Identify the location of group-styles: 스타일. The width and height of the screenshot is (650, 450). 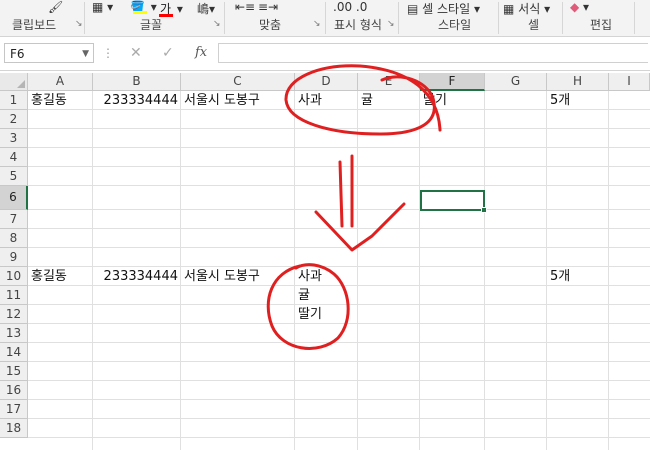
(455, 25).